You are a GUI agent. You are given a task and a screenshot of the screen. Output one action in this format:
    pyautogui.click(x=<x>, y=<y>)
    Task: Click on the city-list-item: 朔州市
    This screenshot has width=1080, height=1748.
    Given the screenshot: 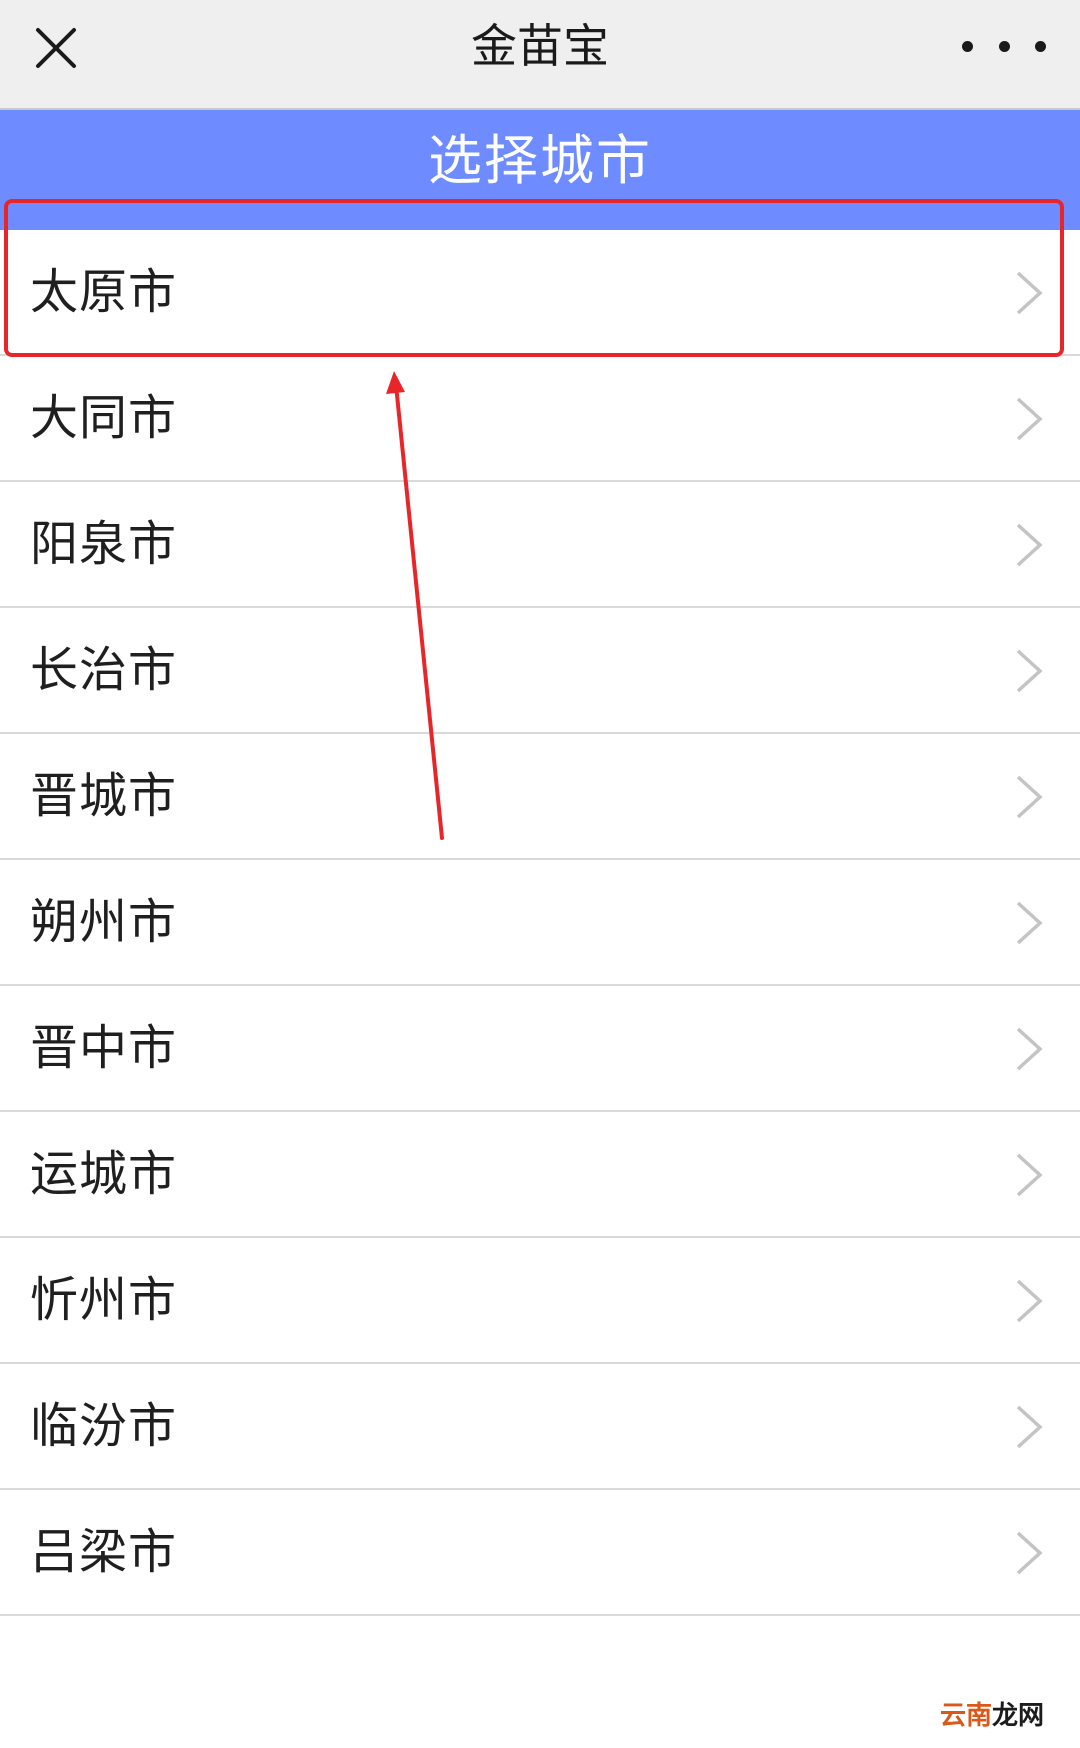 What is the action you would take?
    pyautogui.click(x=540, y=923)
    